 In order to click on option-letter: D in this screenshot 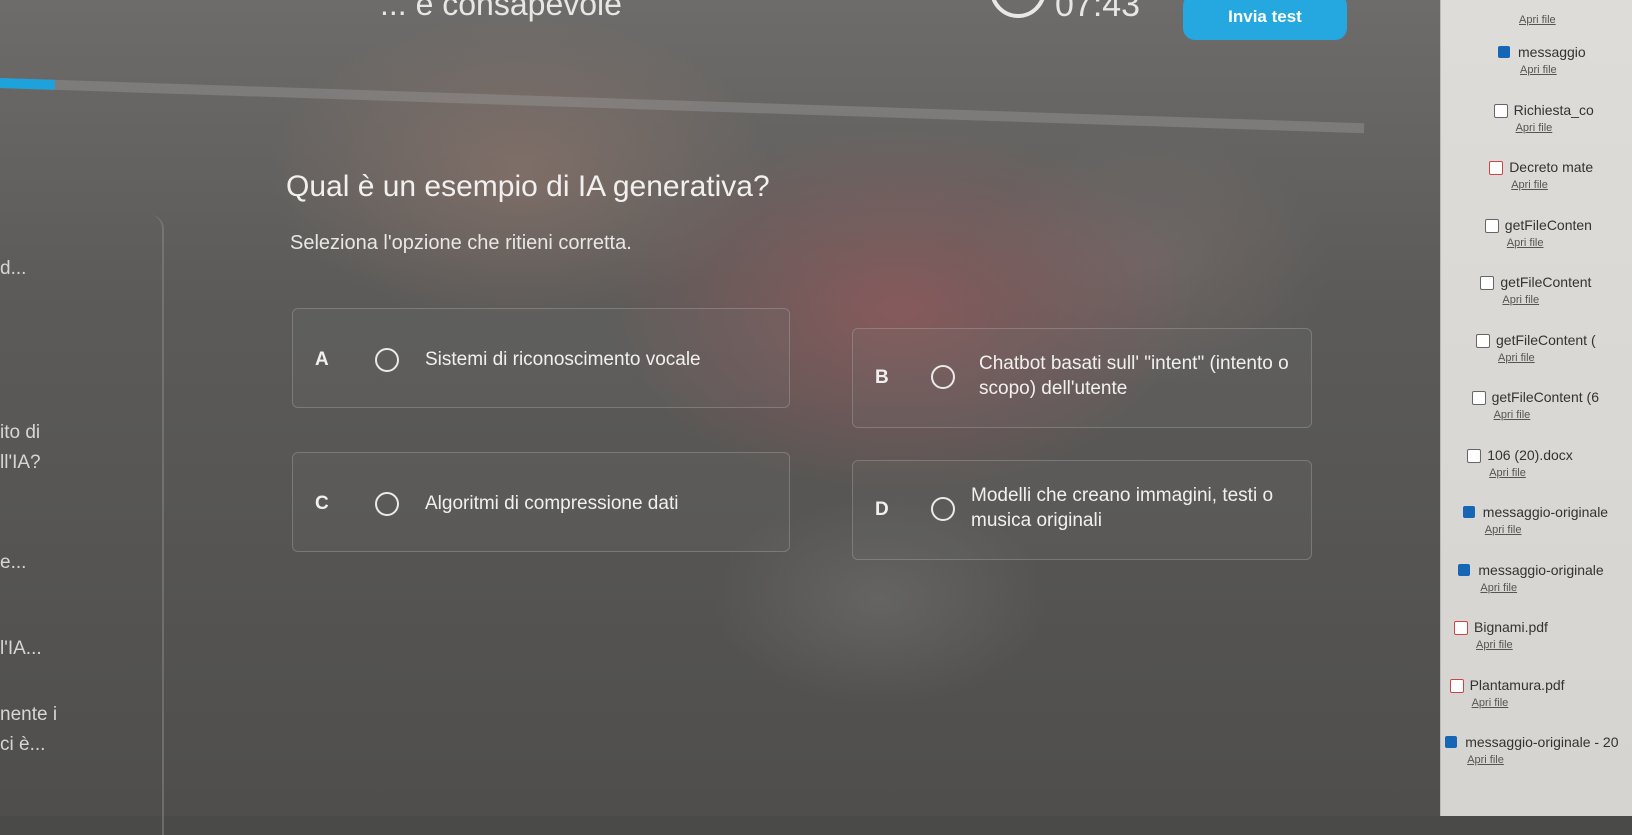, I will do `click(882, 509)`.